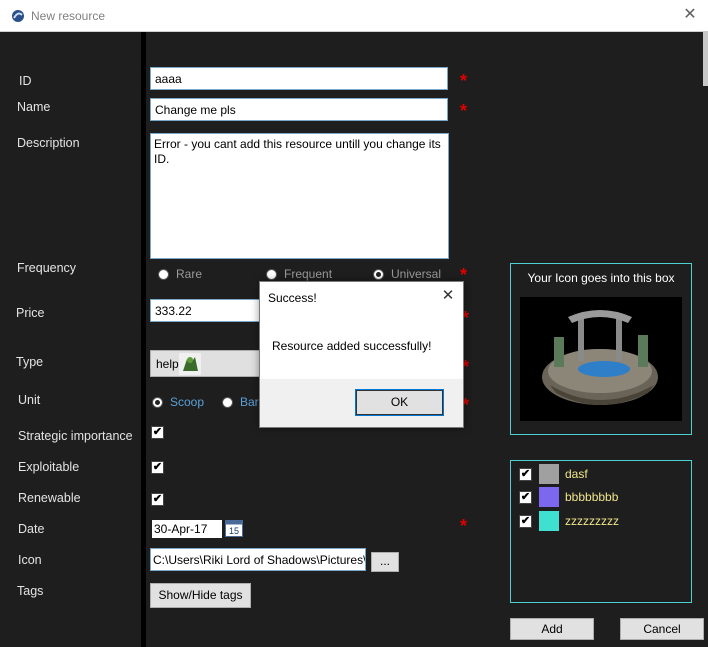 Image resolution: width=708 pixels, height=647 pixels. I want to click on date-input: 30-Apr-17, so click(187, 529).